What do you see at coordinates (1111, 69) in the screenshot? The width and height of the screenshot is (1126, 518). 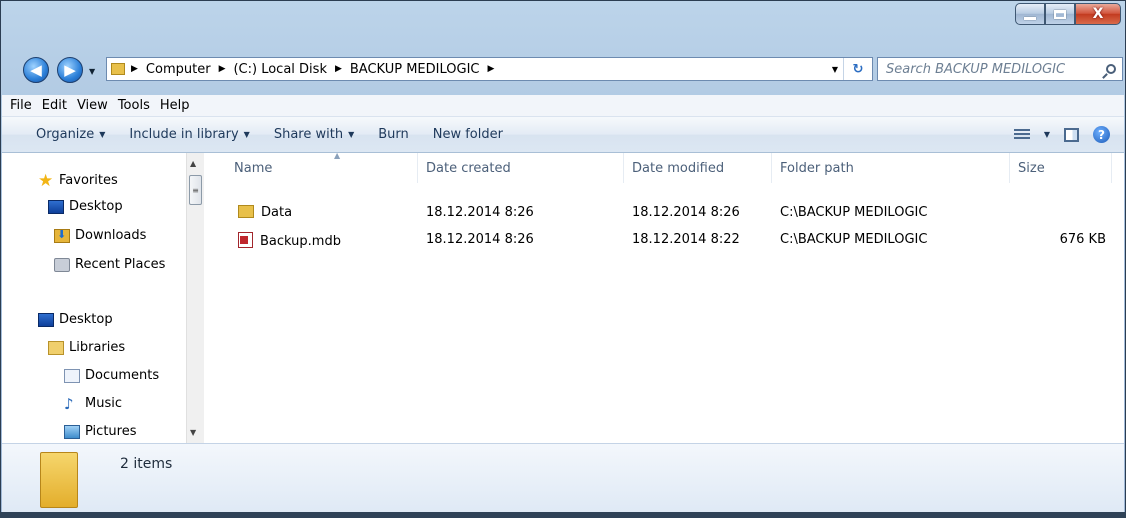 I see `search-icon` at bounding box center [1111, 69].